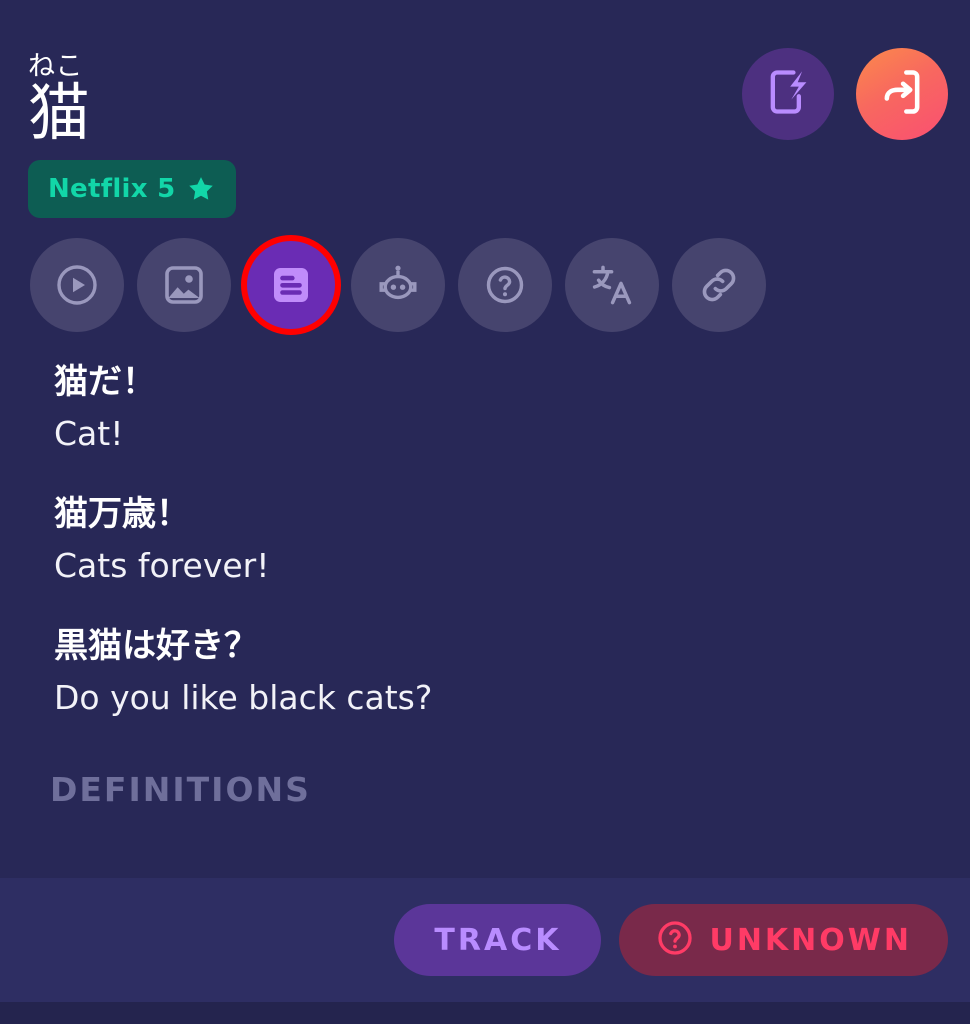 This screenshot has height=1024, width=970. I want to click on sentence-english: Do you like black cats?, so click(243, 697).